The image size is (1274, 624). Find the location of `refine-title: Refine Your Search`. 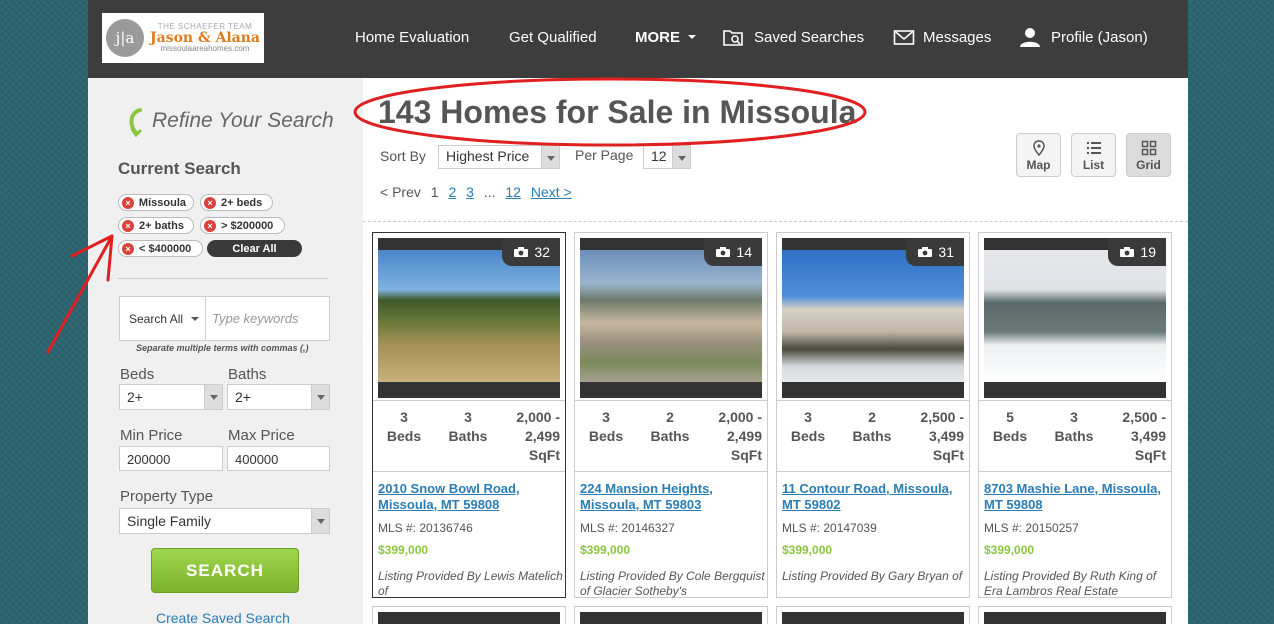

refine-title: Refine Your Search is located at coordinates (243, 120).